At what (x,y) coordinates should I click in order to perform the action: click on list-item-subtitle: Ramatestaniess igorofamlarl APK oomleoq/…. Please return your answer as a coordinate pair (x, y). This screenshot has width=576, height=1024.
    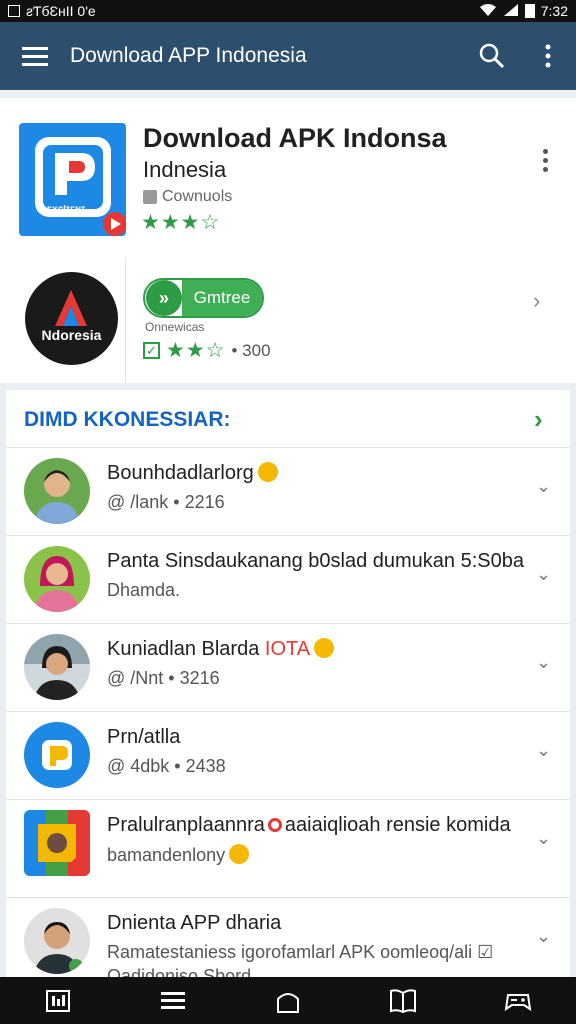
    Looking at the image, I should click on (300, 952).